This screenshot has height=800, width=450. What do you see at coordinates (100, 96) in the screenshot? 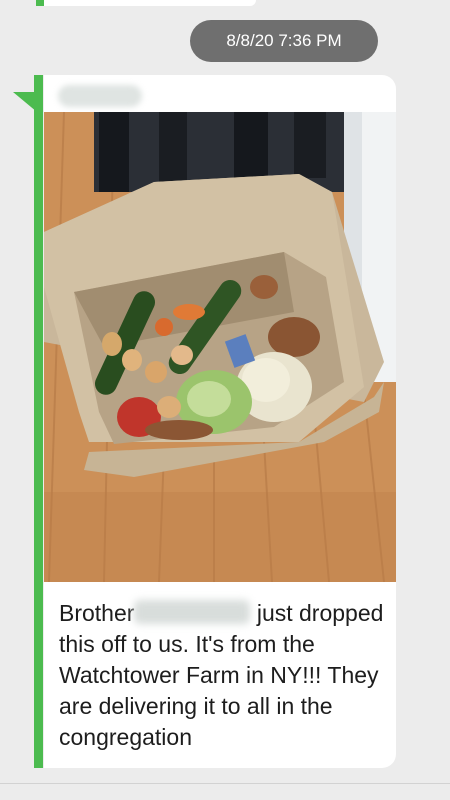
I see `sender-name-blurred` at bounding box center [100, 96].